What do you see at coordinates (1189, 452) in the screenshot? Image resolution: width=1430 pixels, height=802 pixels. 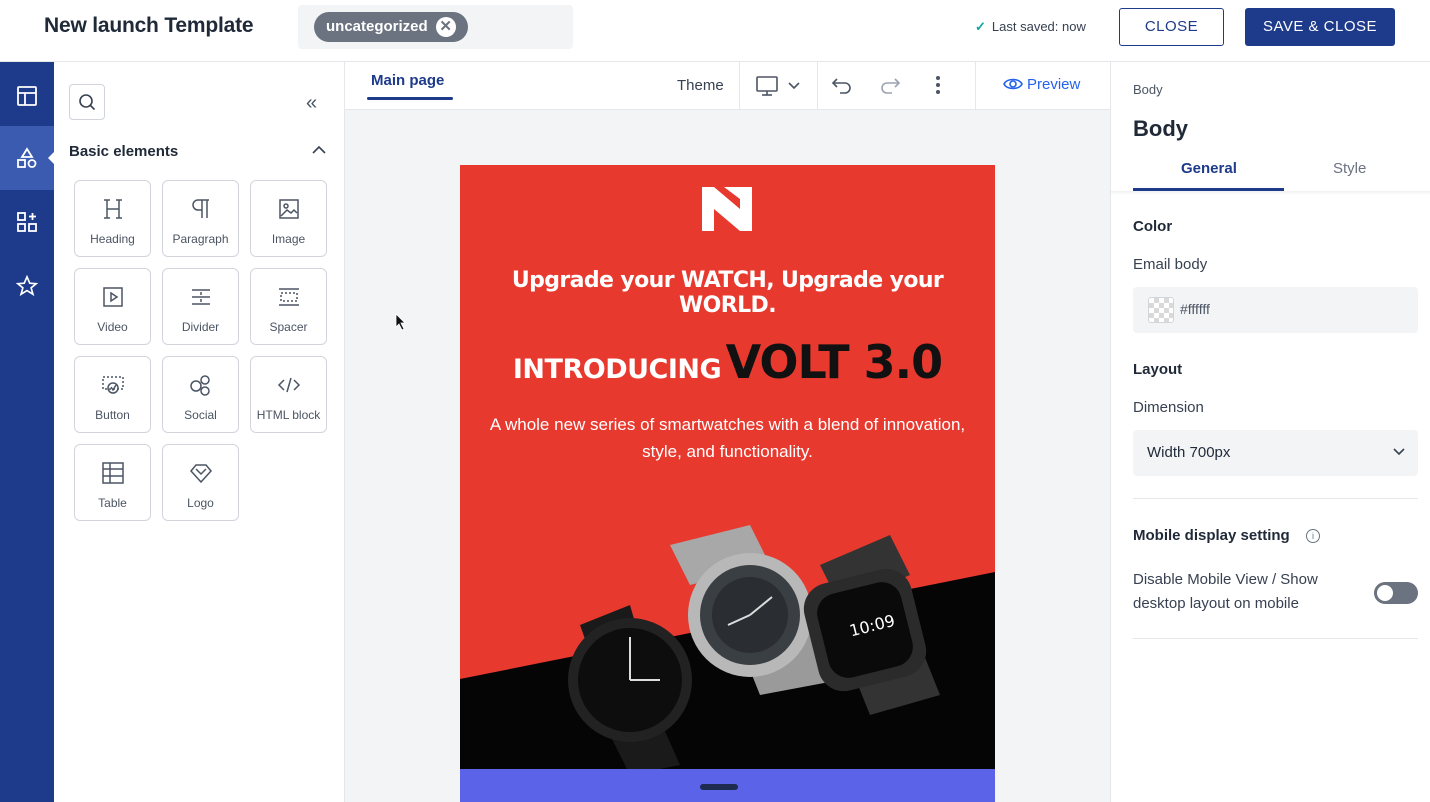 I see `dimension-value: Width 700px` at bounding box center [1189, 452].